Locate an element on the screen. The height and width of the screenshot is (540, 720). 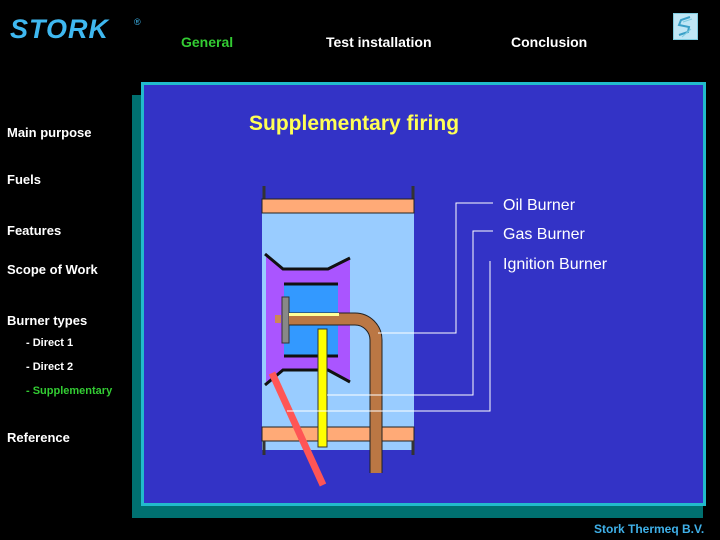
callout-oil-burner: Oil Burner is located at coordinates (539, 205).